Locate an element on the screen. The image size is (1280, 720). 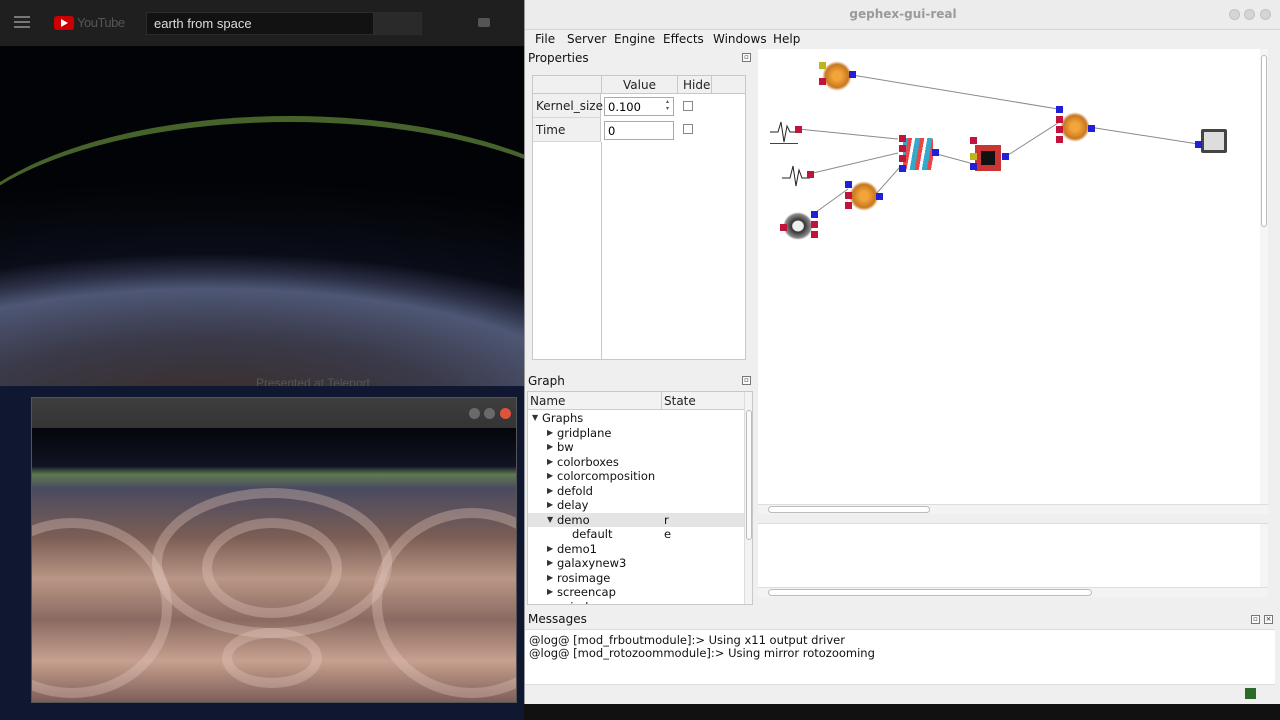
status-icon is located at coordinates (1250, 693).